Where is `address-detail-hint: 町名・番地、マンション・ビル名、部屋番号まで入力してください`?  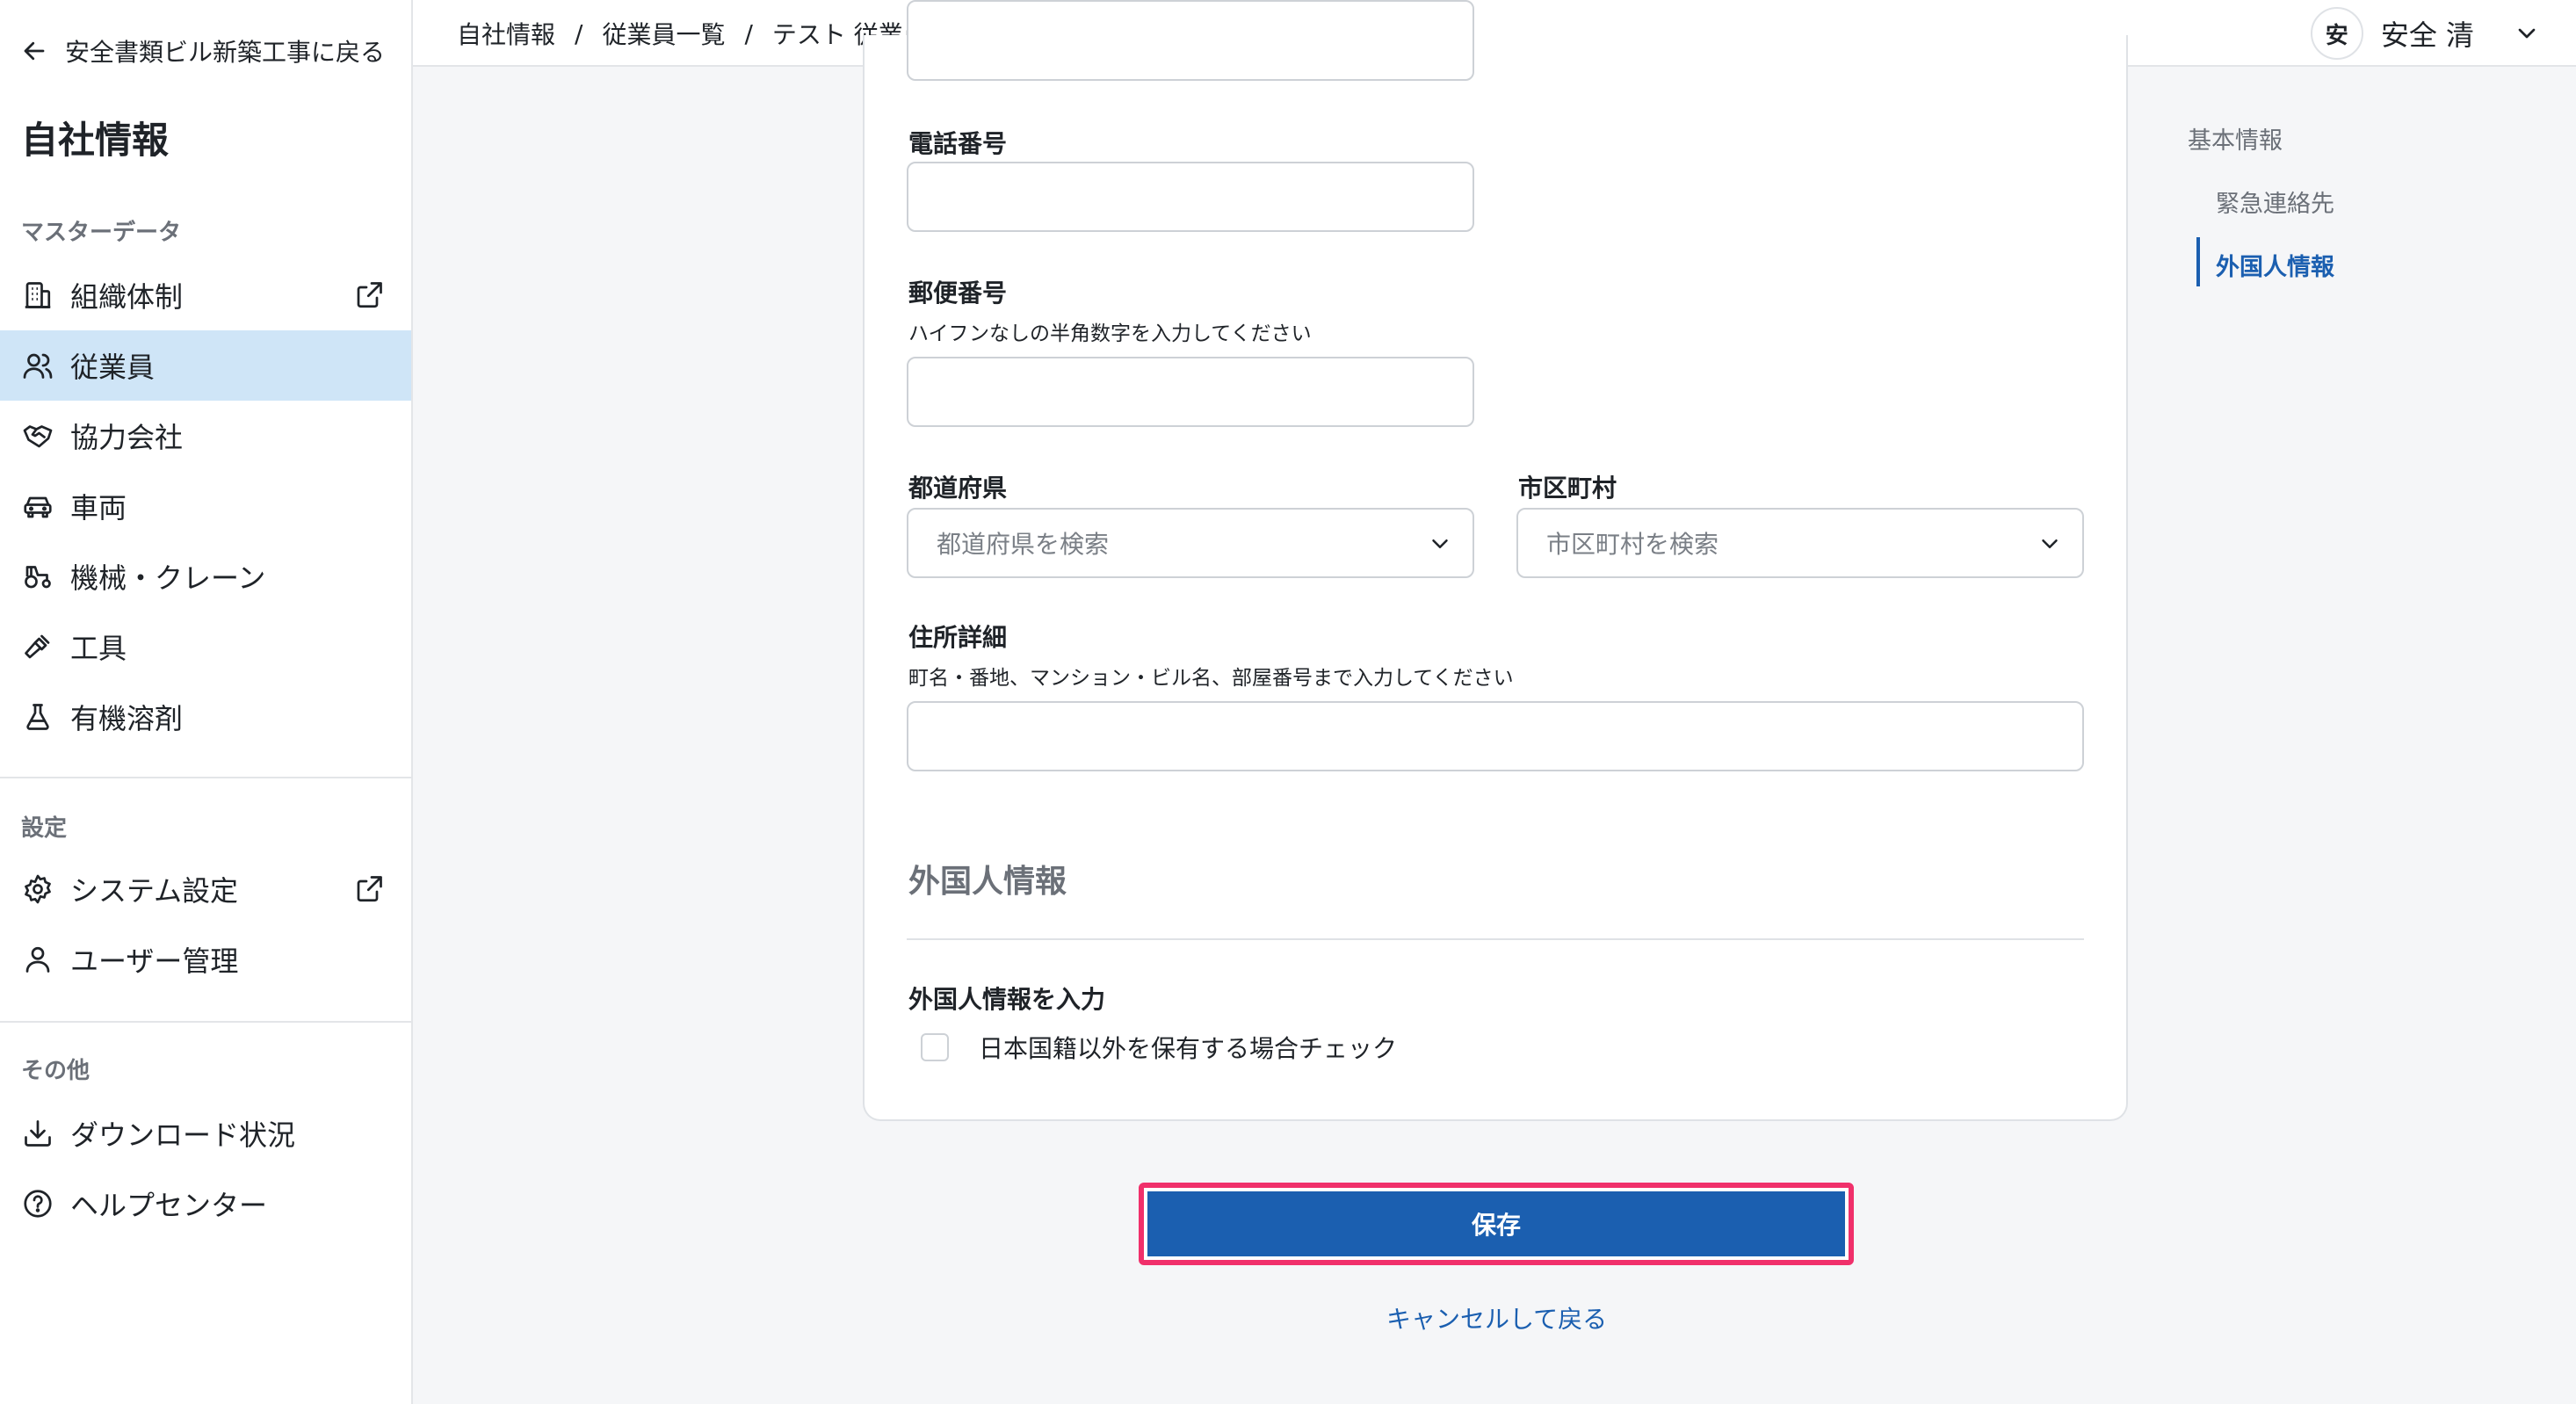
address-detail-hint: 町名・番地、マンション・ビル名、部屋番号まで入力してください is located at coordinates (1211, 679).